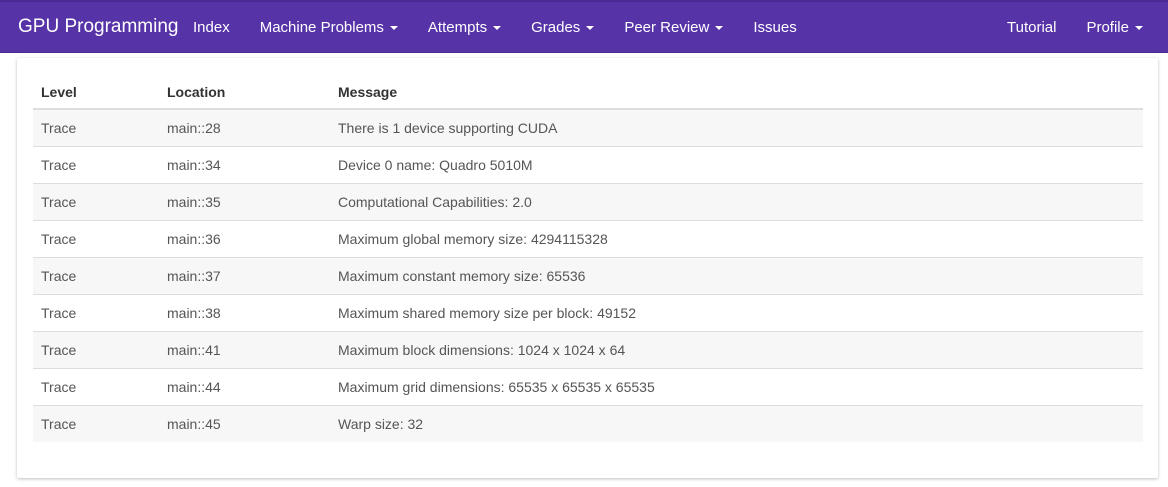  Describe the element at coordinates (244, 387) in the screenshot. I see `cell-location: main::44` at that location.